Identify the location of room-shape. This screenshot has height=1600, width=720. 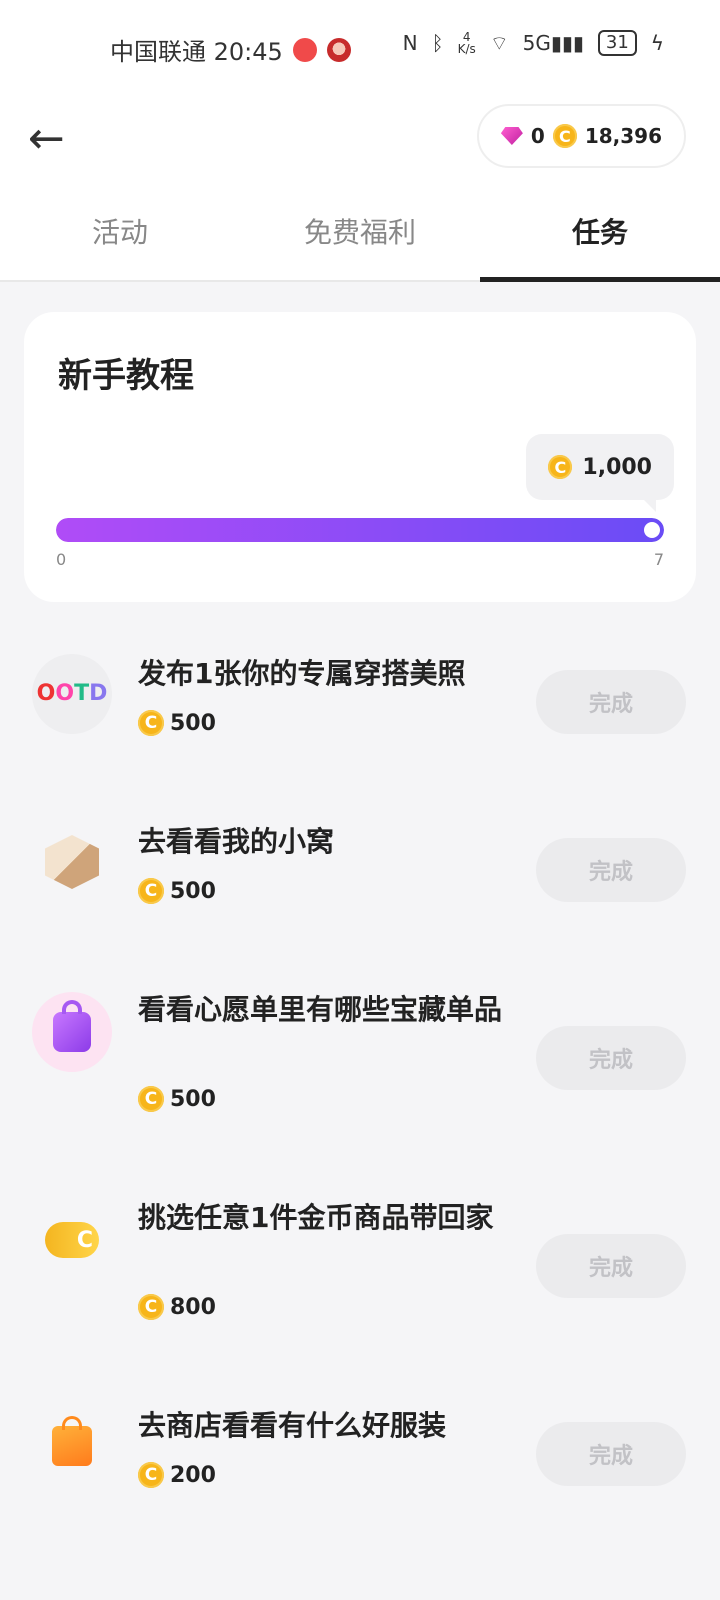
(72, 862).